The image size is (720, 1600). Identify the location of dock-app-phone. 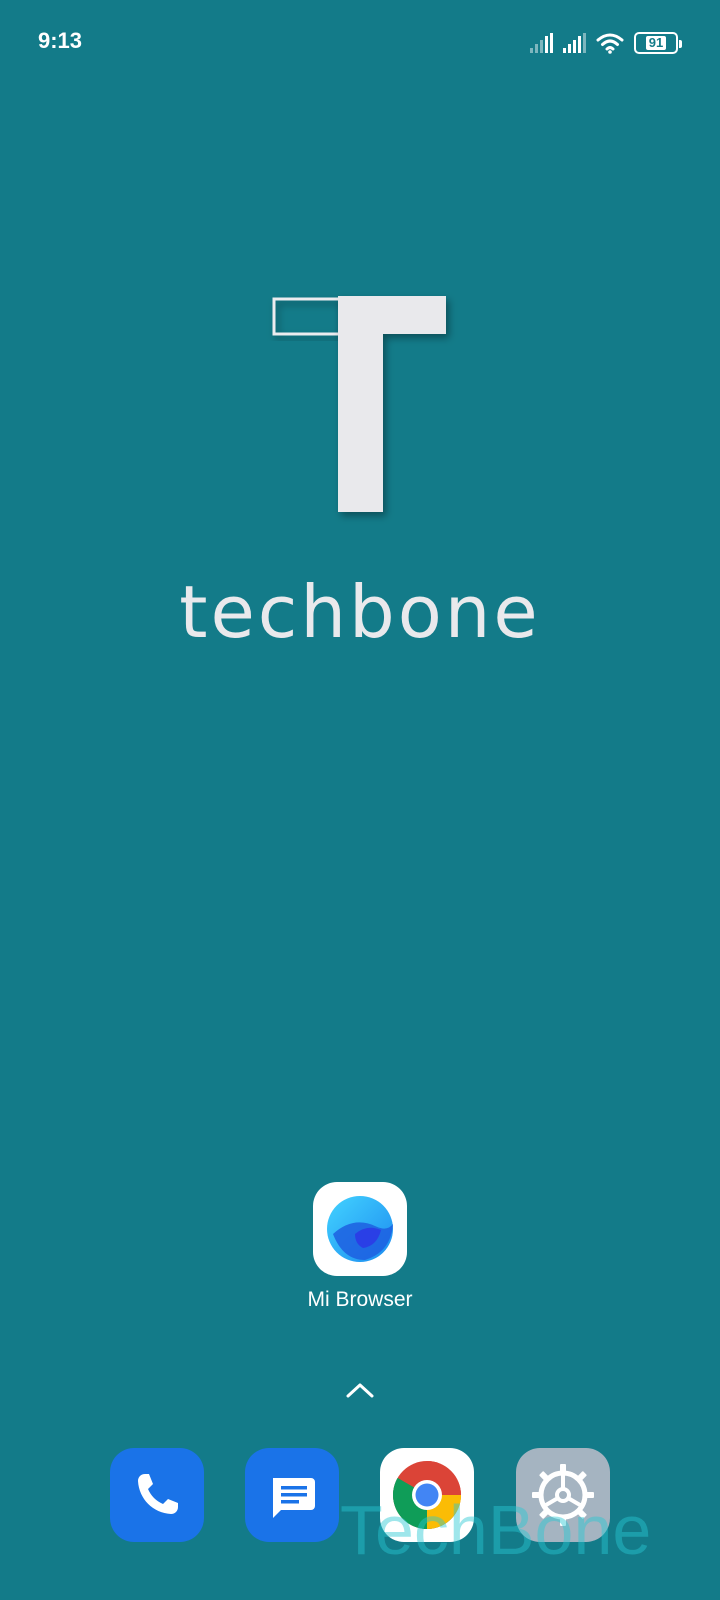
(157, 1495).